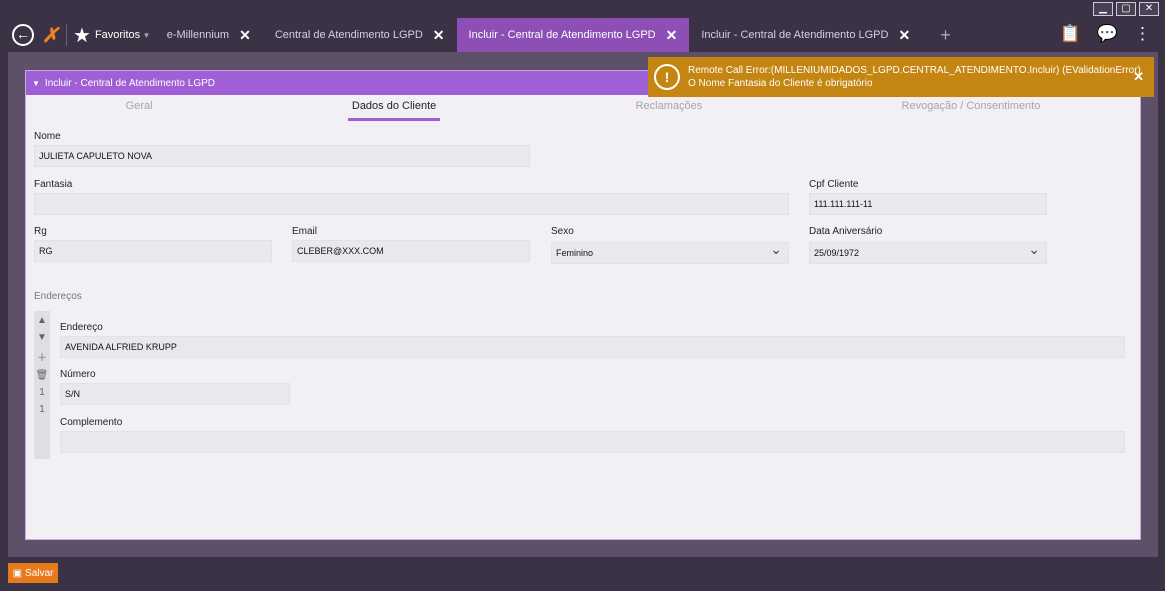 This screenshot has height=591, width=1165. Describe the element at coordinates (1142, 34) in the screenshot. I see `more-vertical-icon: ⋮` at that location.